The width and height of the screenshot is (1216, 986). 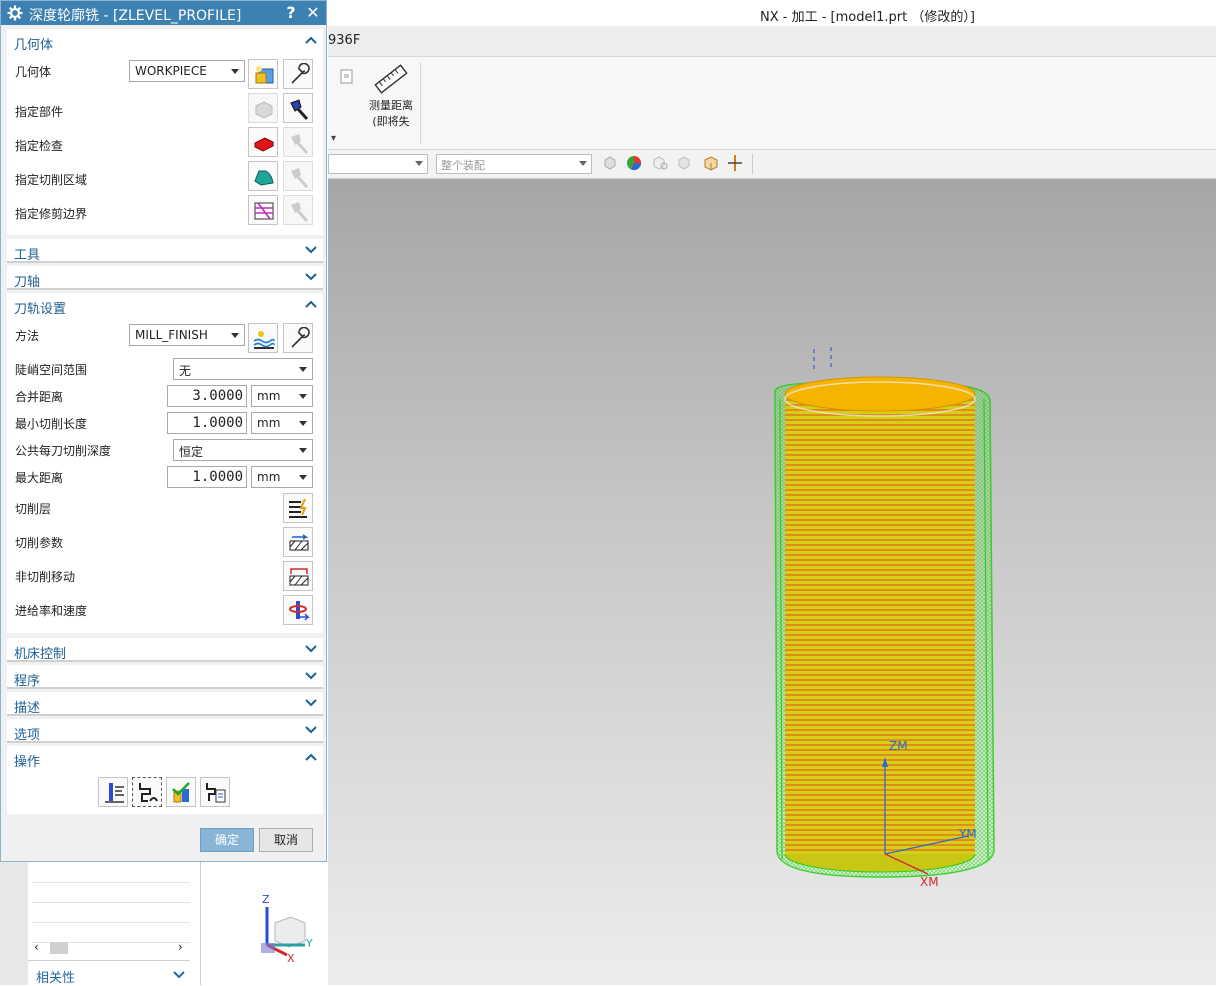 What do you see at coordinates (282, 423) in the screenshot?
I see `min-cut-length-unit-select: mm` at bounding box center [282, 423].